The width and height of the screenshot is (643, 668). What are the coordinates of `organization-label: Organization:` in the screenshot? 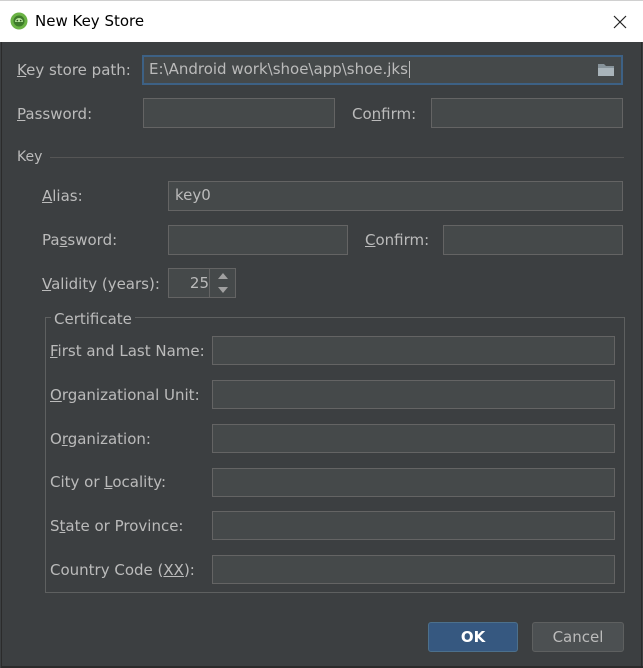 It's located at (100, 439).